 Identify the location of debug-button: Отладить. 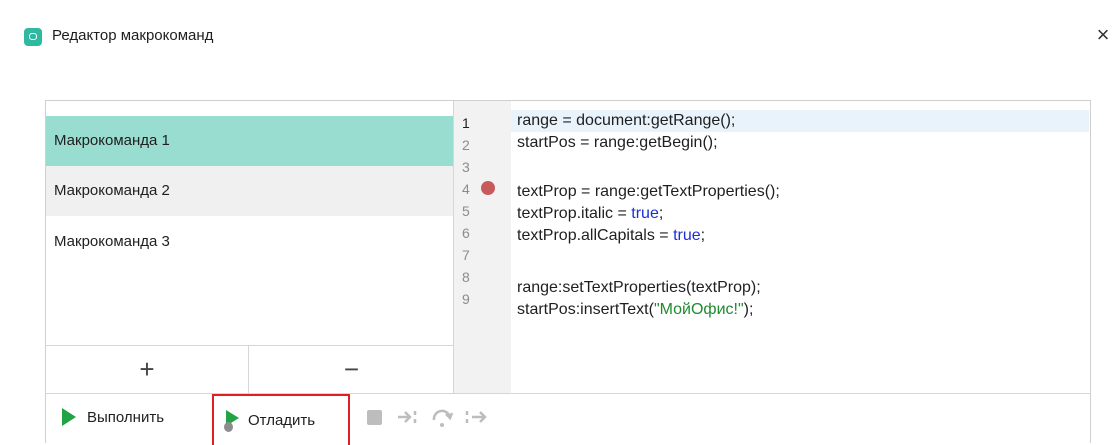
(281, 419).